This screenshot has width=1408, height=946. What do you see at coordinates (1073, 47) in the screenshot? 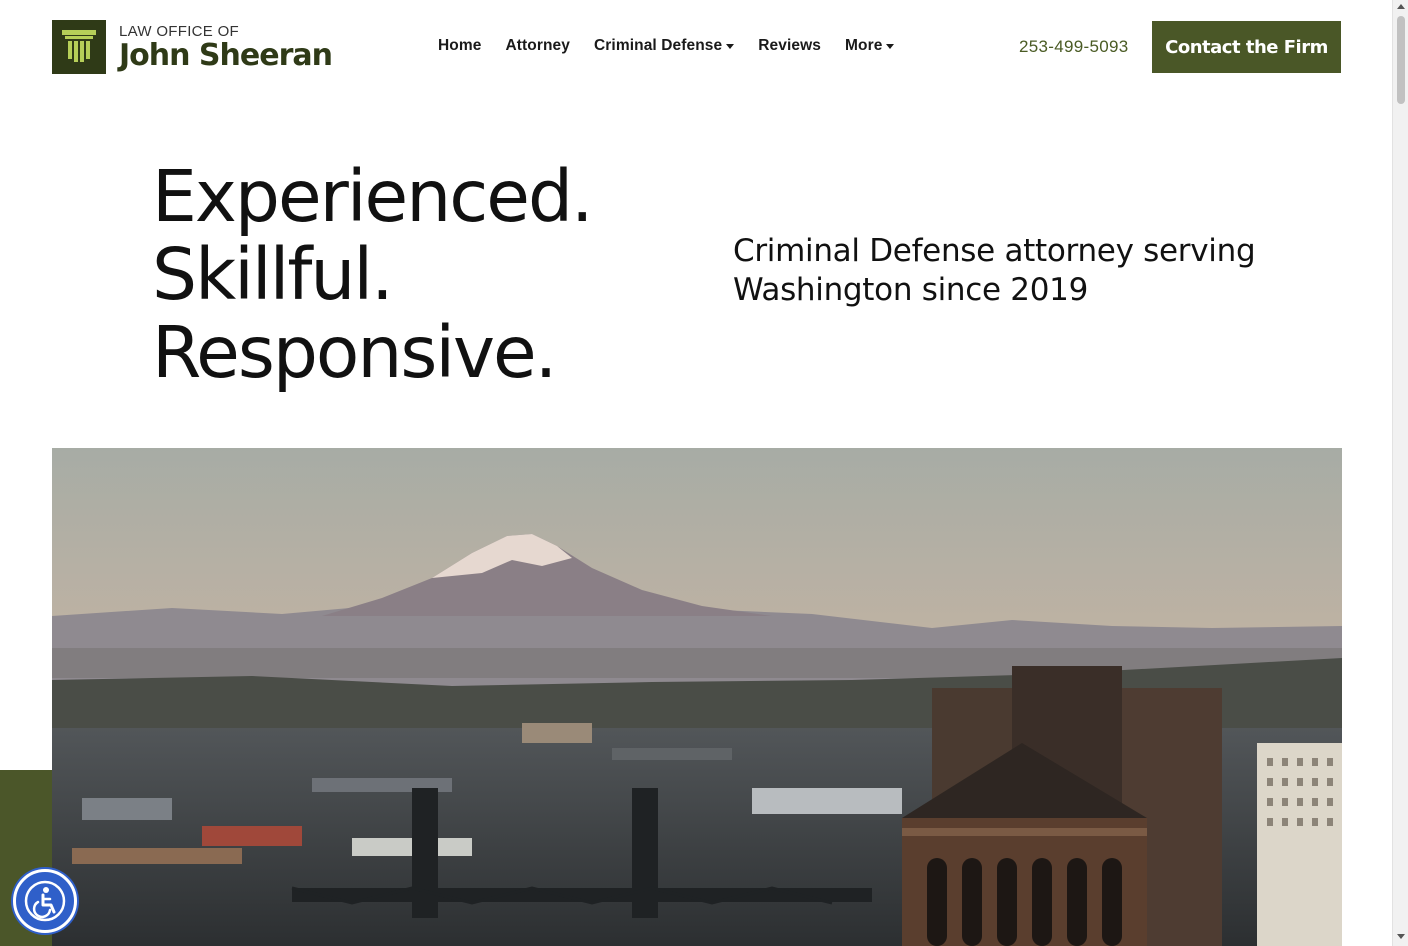
I see `phone-link: 253-499-5093` at bounding box center [1073, 47].